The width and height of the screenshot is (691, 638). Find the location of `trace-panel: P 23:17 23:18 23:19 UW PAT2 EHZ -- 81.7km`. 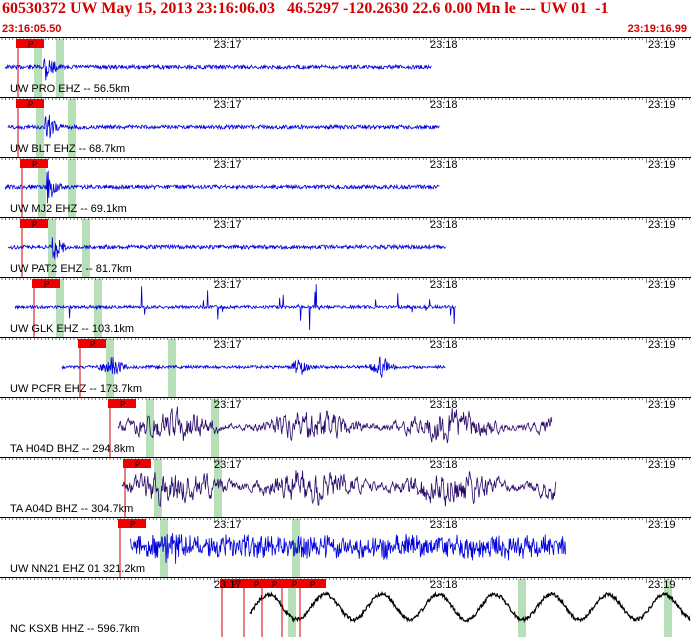

trace-panel: P 23:17 23:18 23:19 UW PAT2 EHZ -- 81.7km is located at coordinates (345, 247).